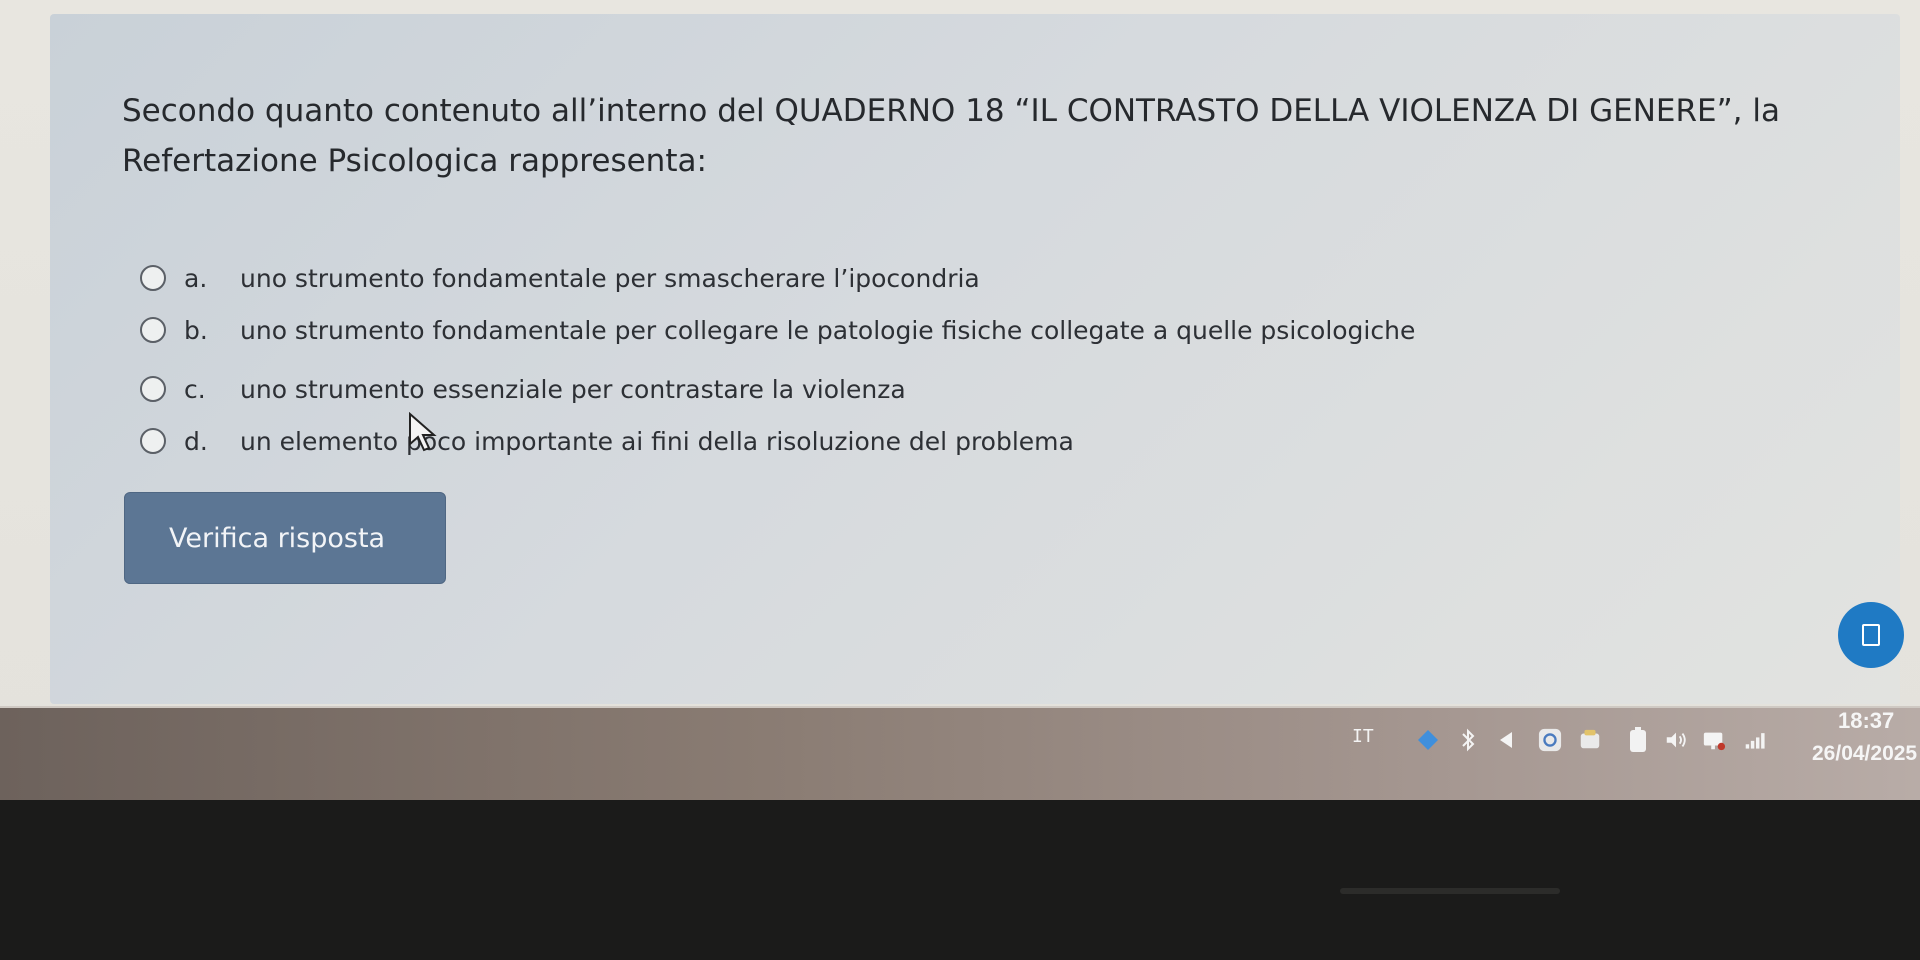  Describe the element at coordinates (1864, 754) in the screenshot. I see `clock-date: 26/04/2025` at that location.